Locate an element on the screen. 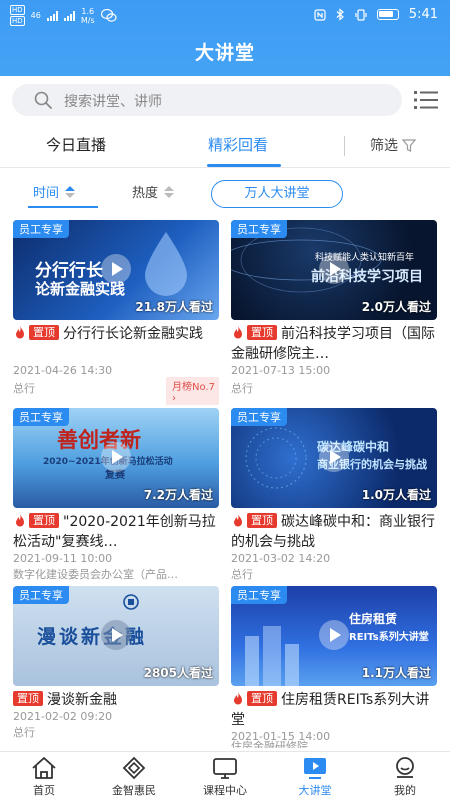  list-menu-icon is located at coordinates (426, 100).